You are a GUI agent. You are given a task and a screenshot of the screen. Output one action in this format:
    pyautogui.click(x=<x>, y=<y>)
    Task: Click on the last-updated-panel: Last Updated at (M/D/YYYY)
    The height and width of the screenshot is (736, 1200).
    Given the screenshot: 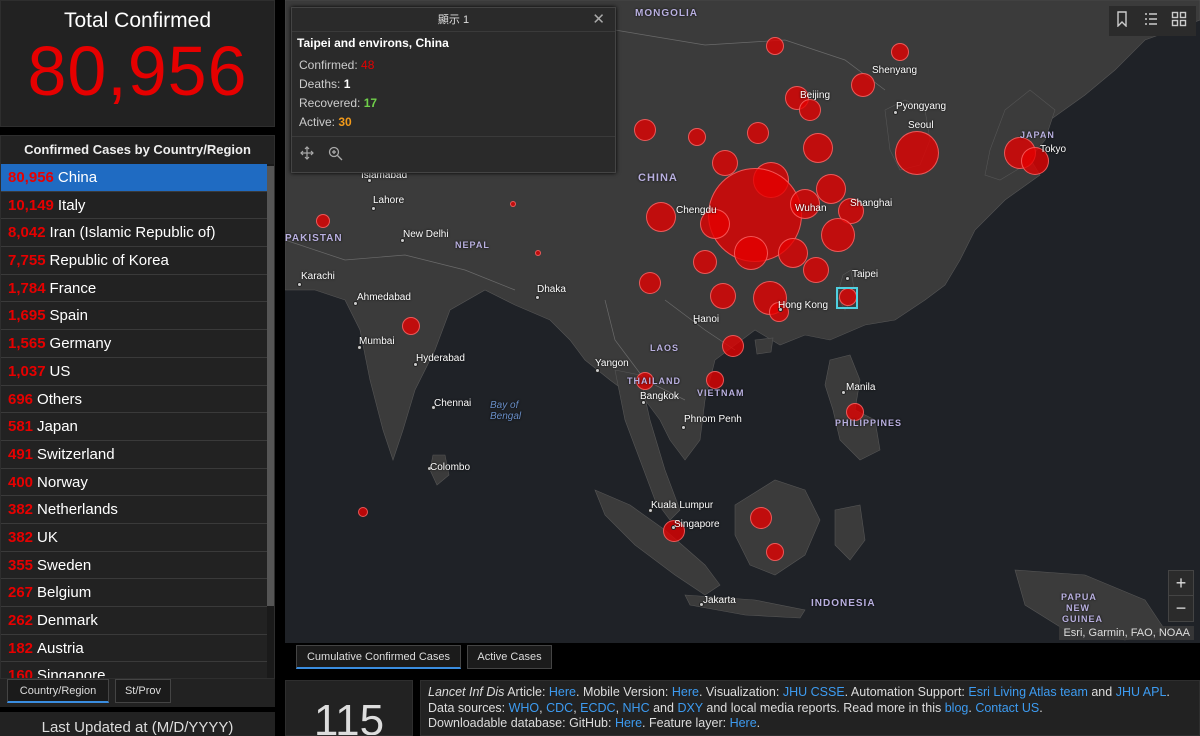 What is the action you would take?
    pyautogui.click(x=137, y=724)
    